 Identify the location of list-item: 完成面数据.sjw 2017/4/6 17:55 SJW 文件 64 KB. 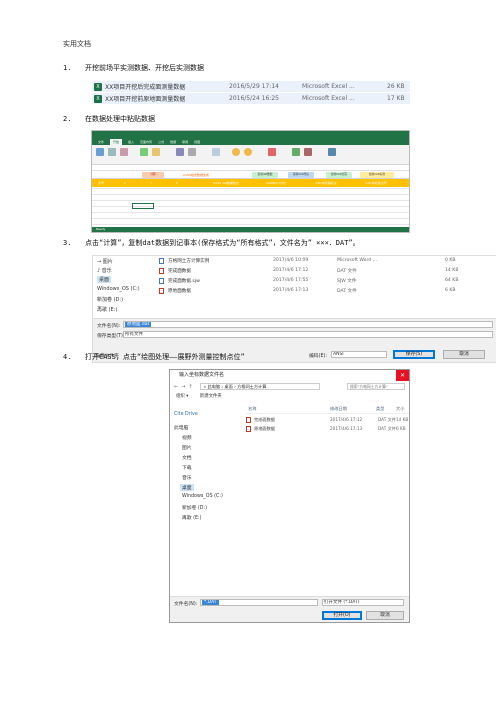
(309, 282).